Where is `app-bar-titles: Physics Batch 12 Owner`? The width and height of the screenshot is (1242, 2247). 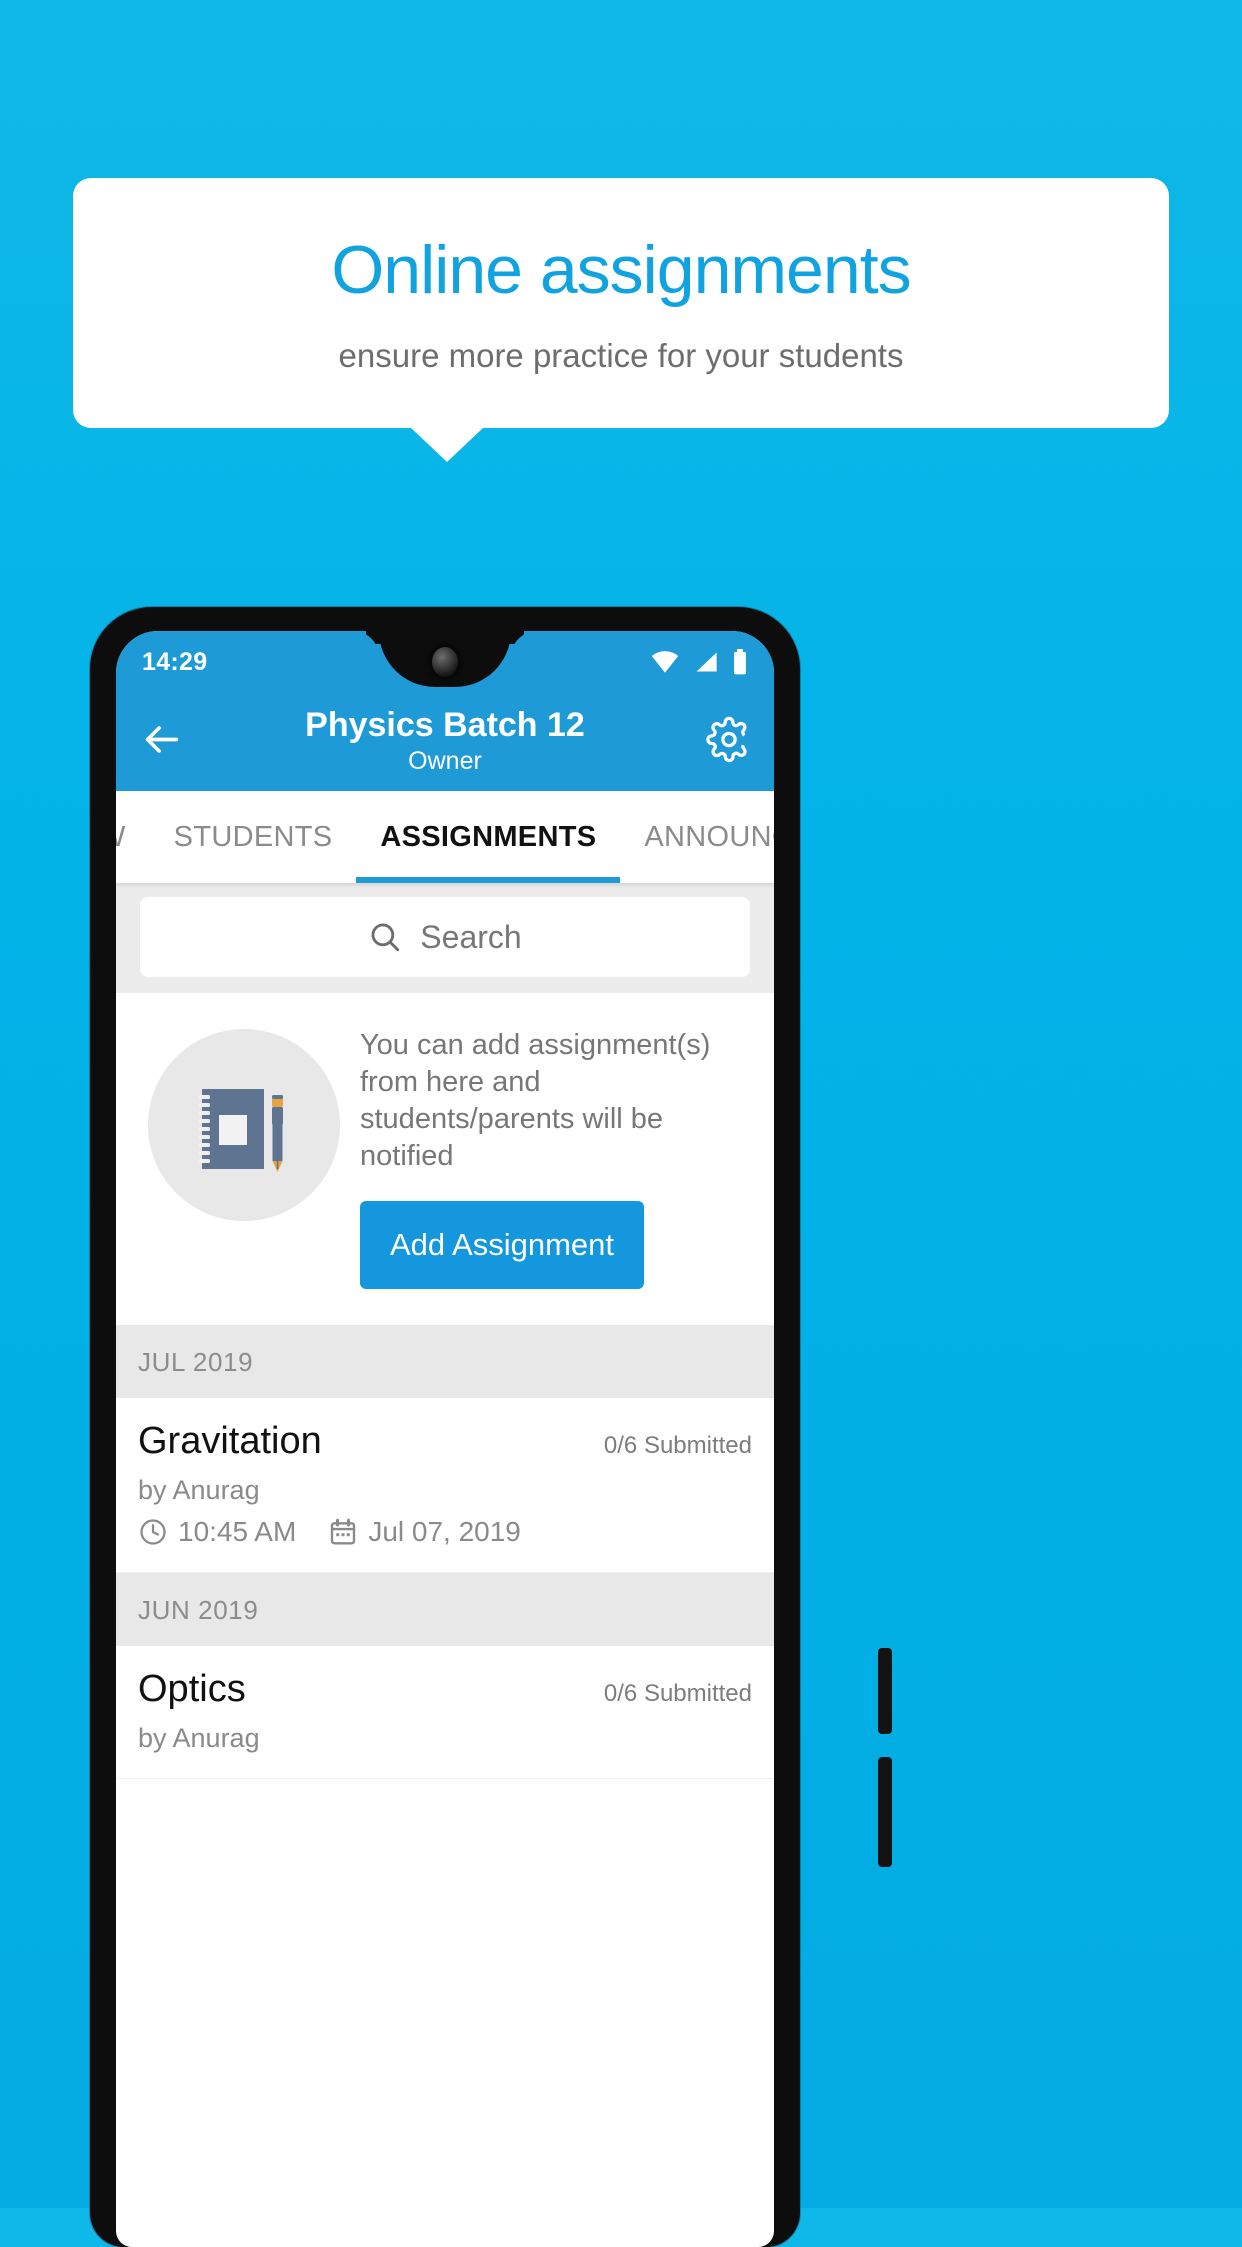
app-bar-titles: Physics Batch 12 Owner is located at coordinates (445, 741).